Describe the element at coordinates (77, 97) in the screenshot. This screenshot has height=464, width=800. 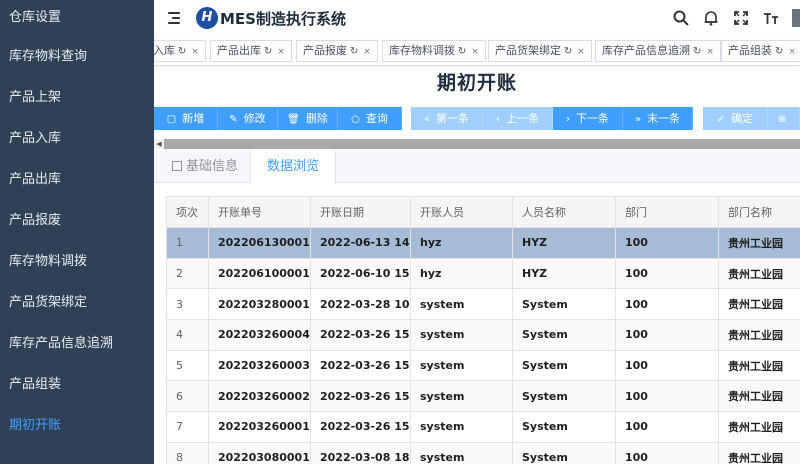
I see `sidebar-item-product-shelving: 产品上架` at that location.